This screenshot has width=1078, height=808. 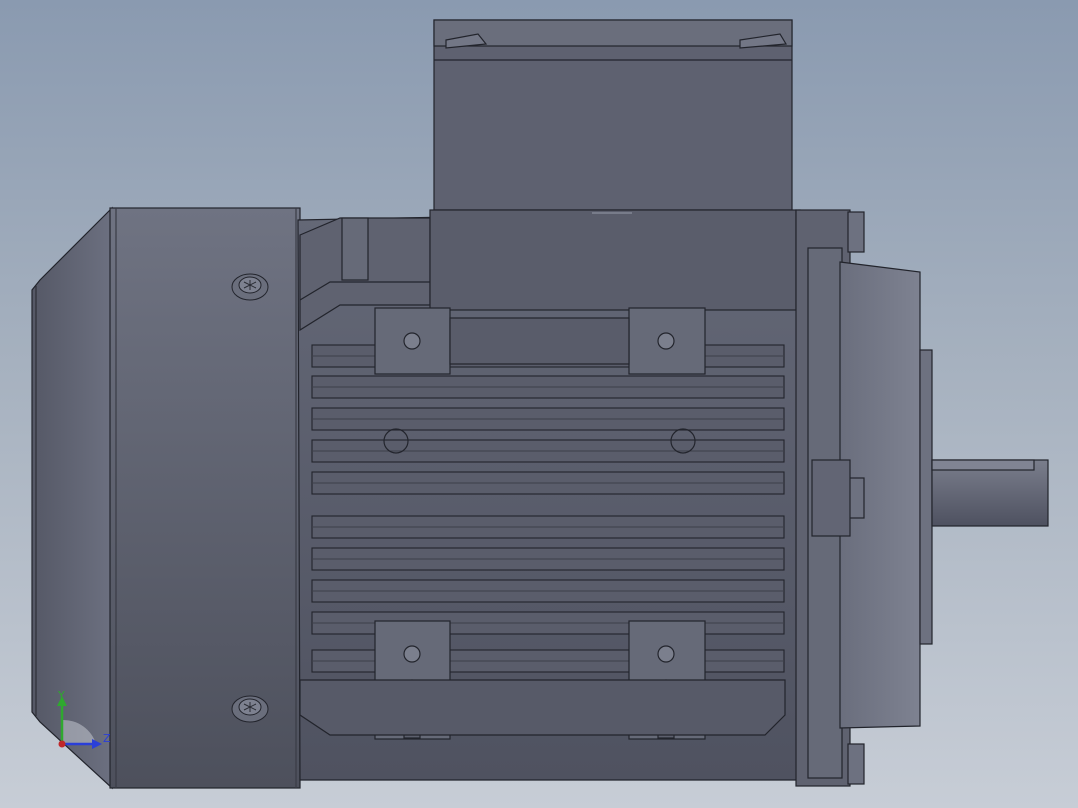 What do you see at coordinates (62, 744) in the screenshot?
I see `triad-x-axis-dot` at bounding box center [62, 744].